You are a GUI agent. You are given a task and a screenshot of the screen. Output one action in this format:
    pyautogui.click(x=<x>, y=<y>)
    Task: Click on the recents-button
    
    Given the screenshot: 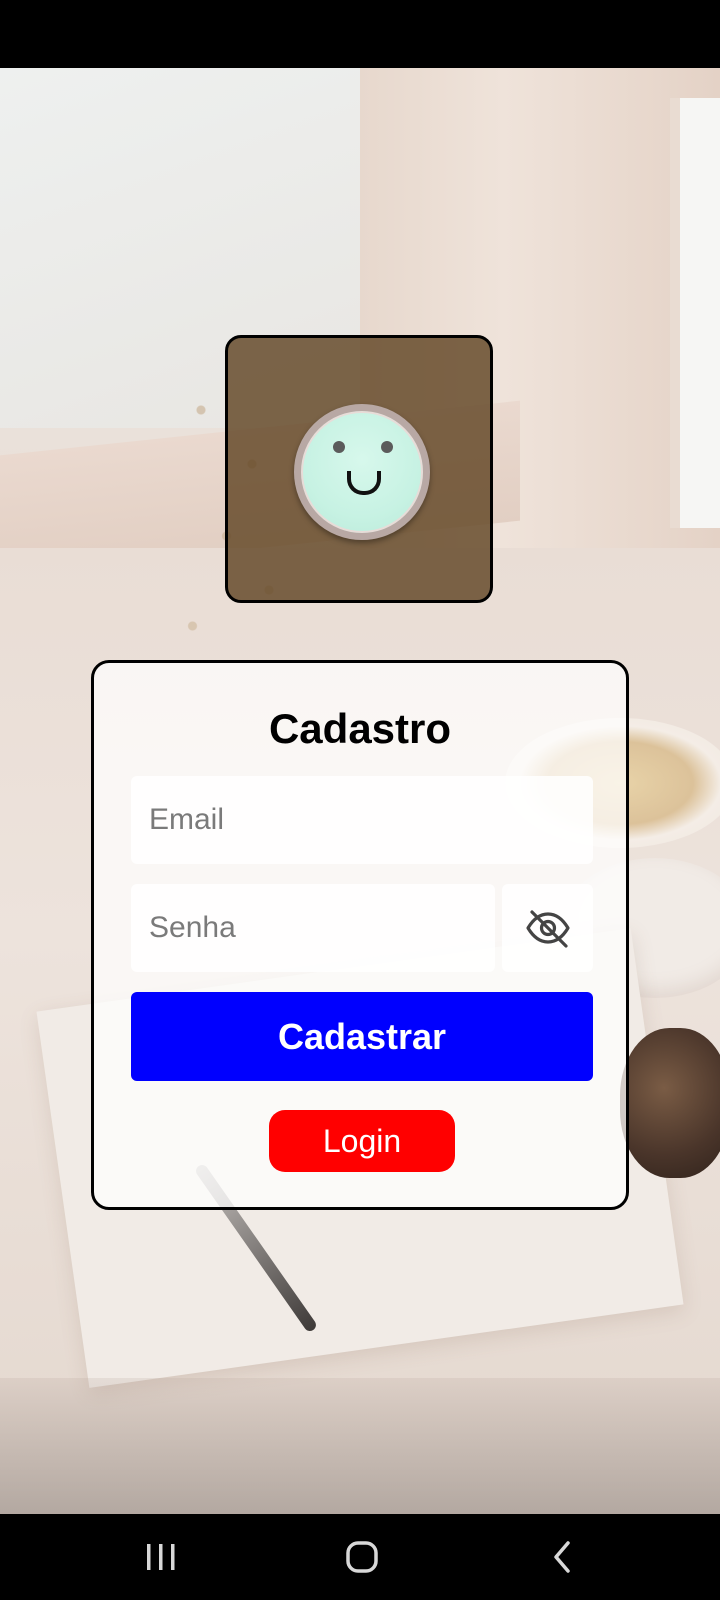 What is the action you would take?
    pyautogui.click(x=161, y=1557)
    